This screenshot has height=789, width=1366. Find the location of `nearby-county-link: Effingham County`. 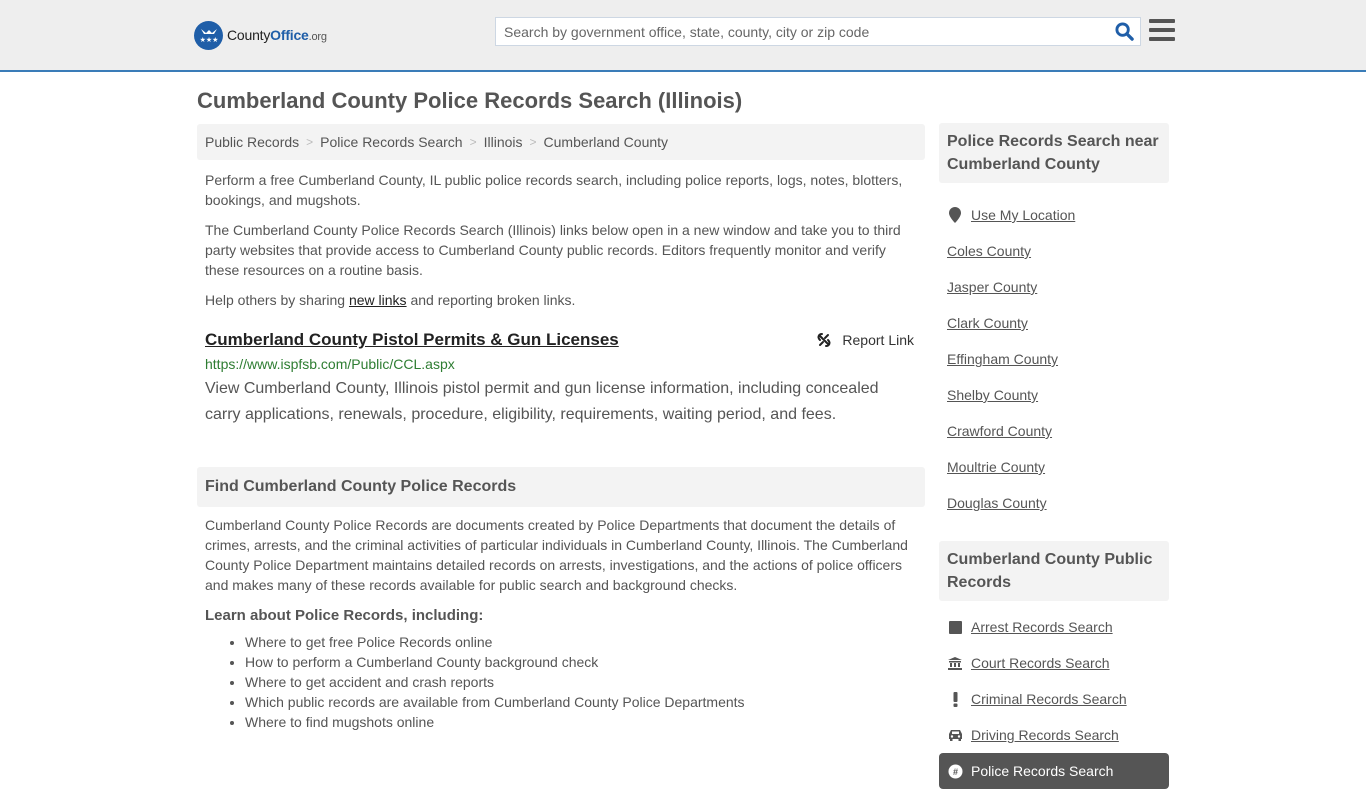

nearby-county-link: Effingham County is located at coordinates (1002, 359).